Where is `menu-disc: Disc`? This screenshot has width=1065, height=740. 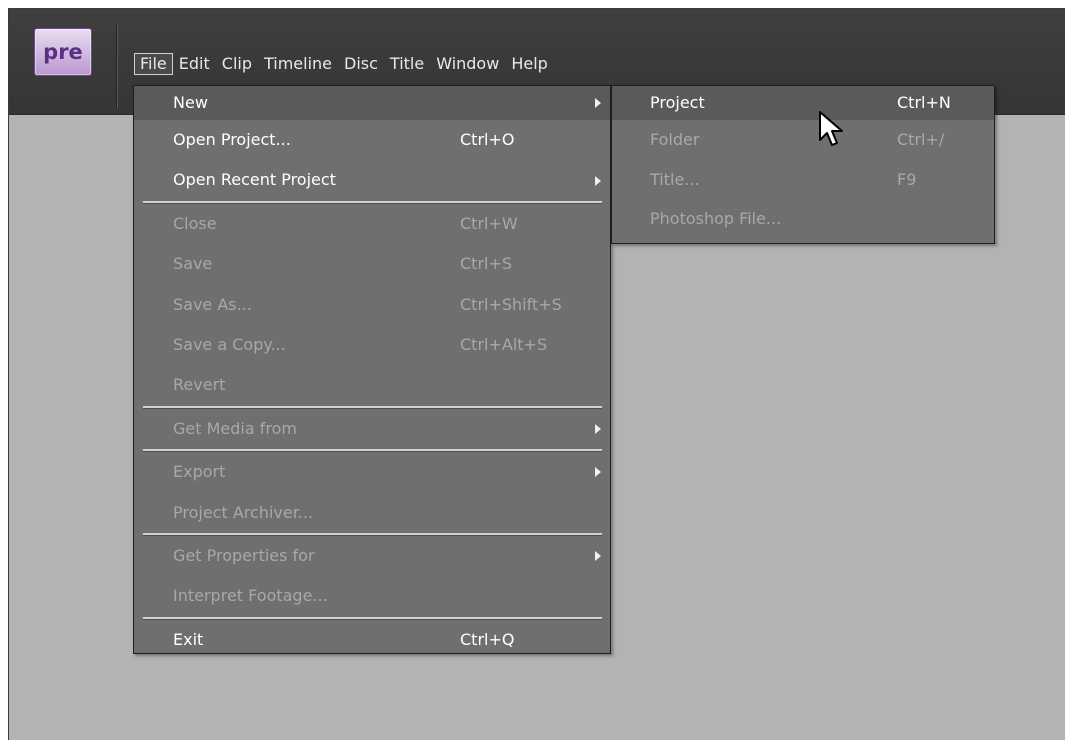
menu-disc: Disc is located at coordinates (361, 64).